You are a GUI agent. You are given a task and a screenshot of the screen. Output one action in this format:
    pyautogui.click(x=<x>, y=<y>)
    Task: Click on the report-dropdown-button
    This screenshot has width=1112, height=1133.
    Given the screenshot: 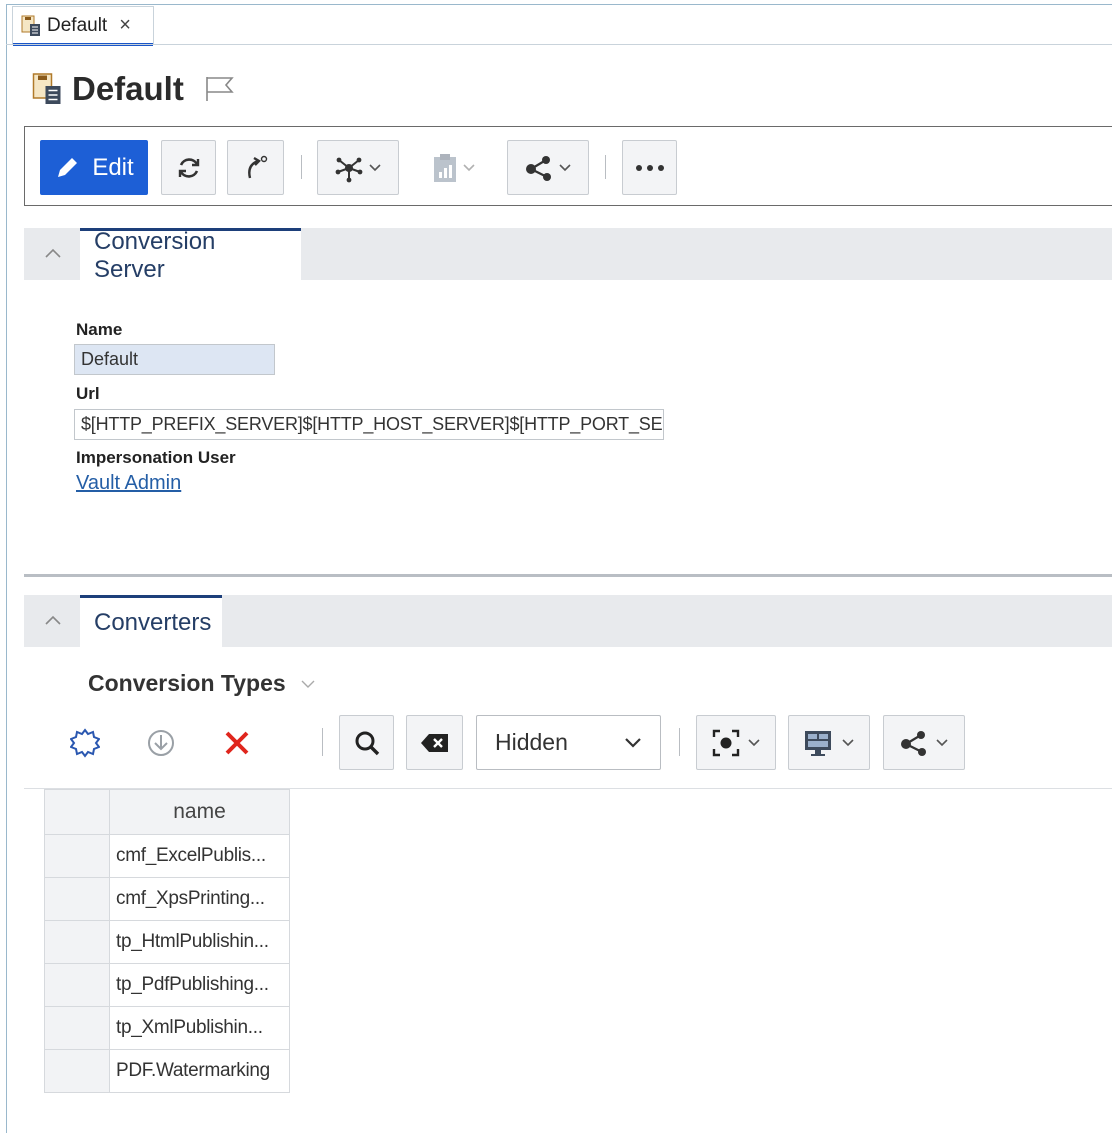 What is the action you would take?
    pyautogui.click(x=454, y=167)
    